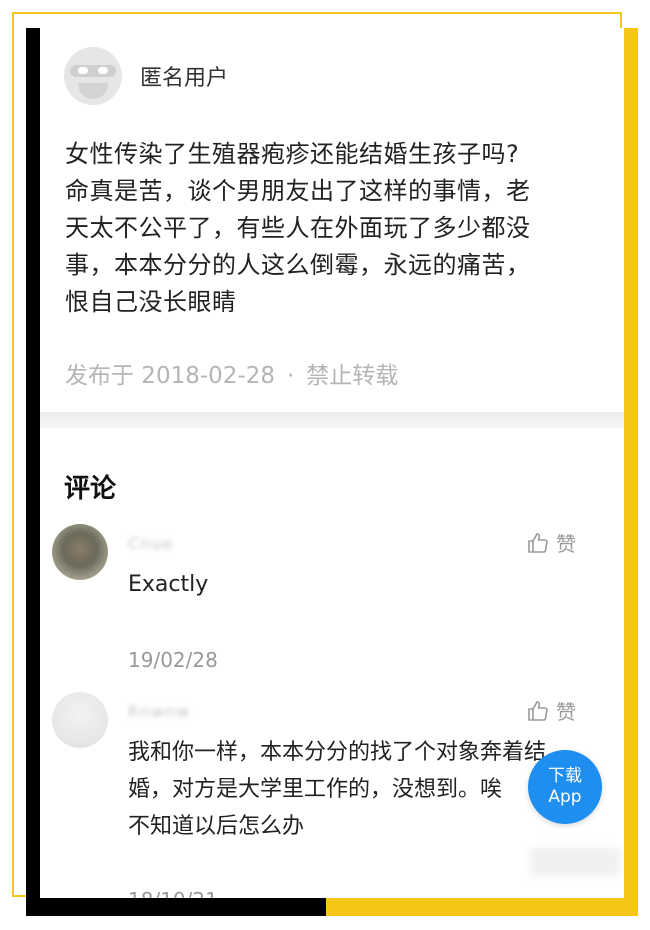 The image size is (650, 930). Describe the element at coordinates (90, 489) in the screenshot. I see `comments-heading: 评论` at that location.